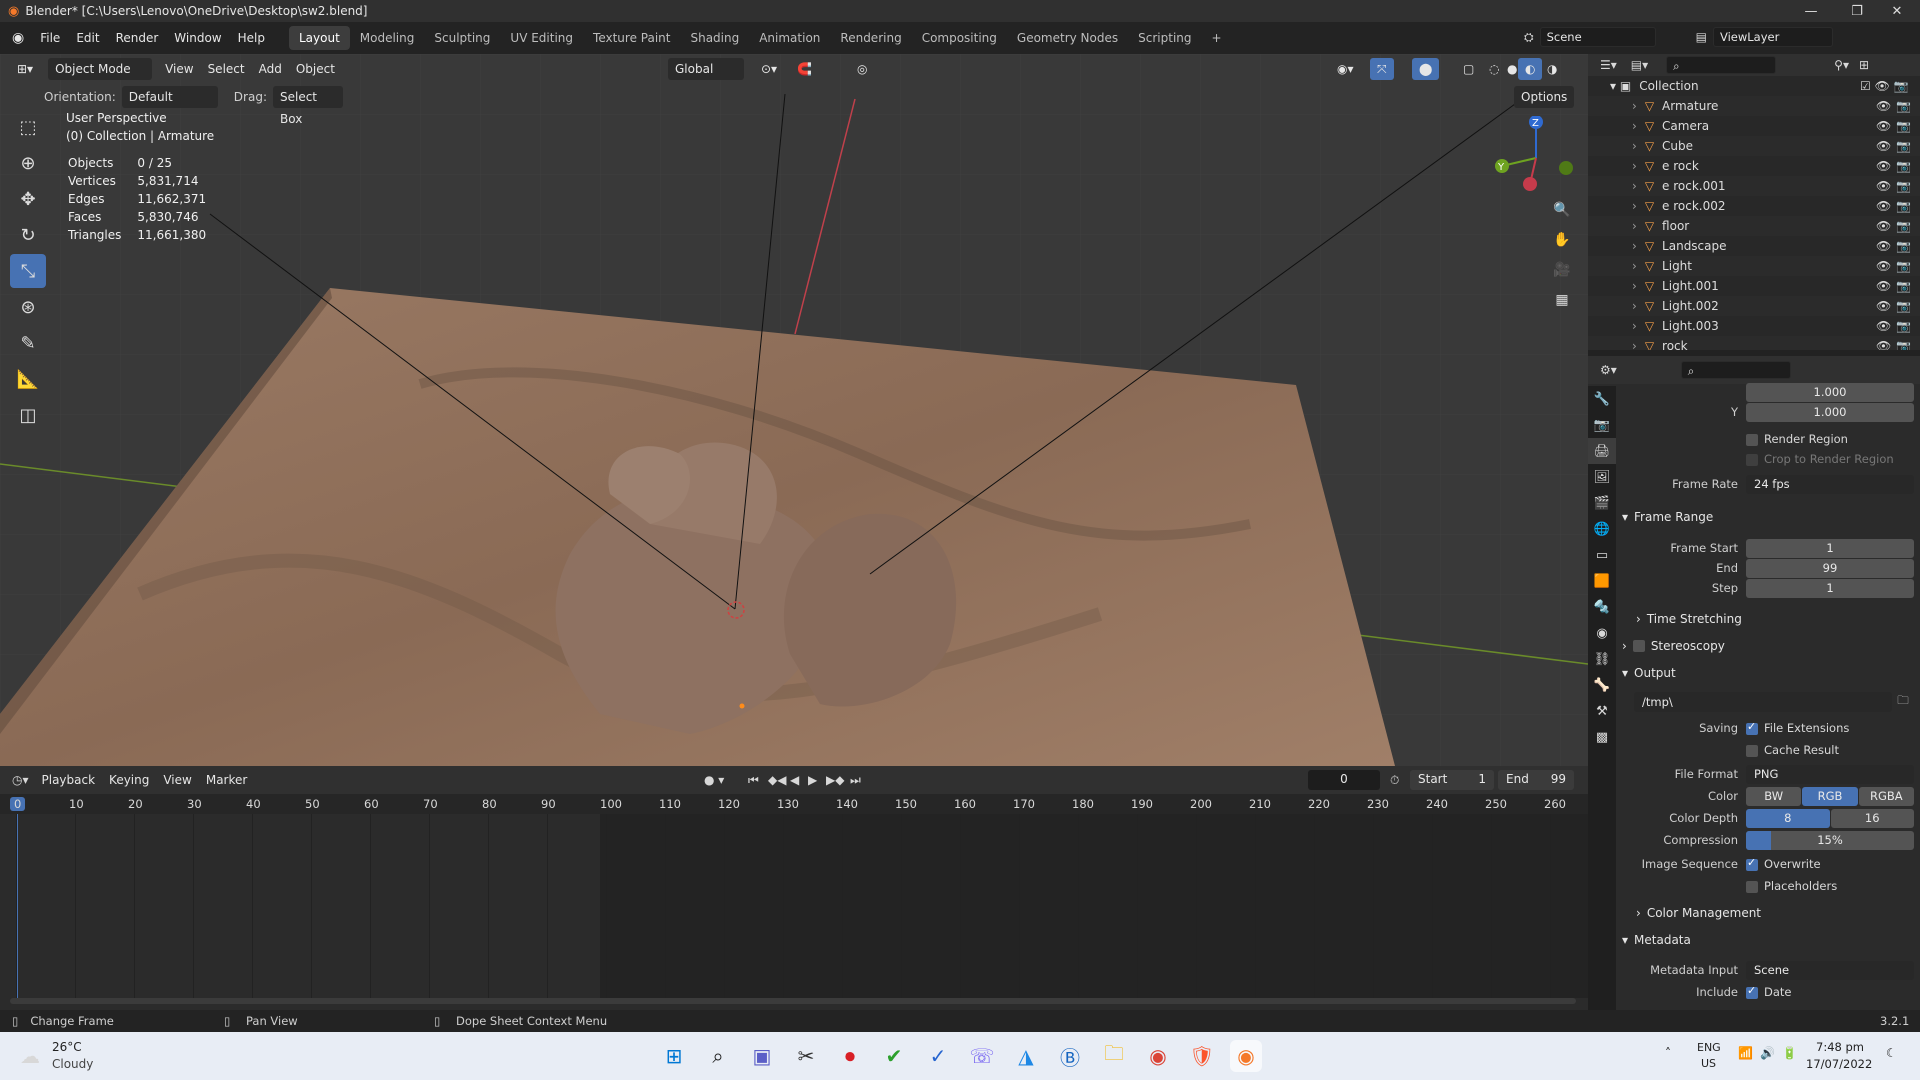 The image size is (1920, 1080). Describe the element at coordinates (1552, 69) in the screenshot. I see `shading-rendered-icon: ◑` at that location.